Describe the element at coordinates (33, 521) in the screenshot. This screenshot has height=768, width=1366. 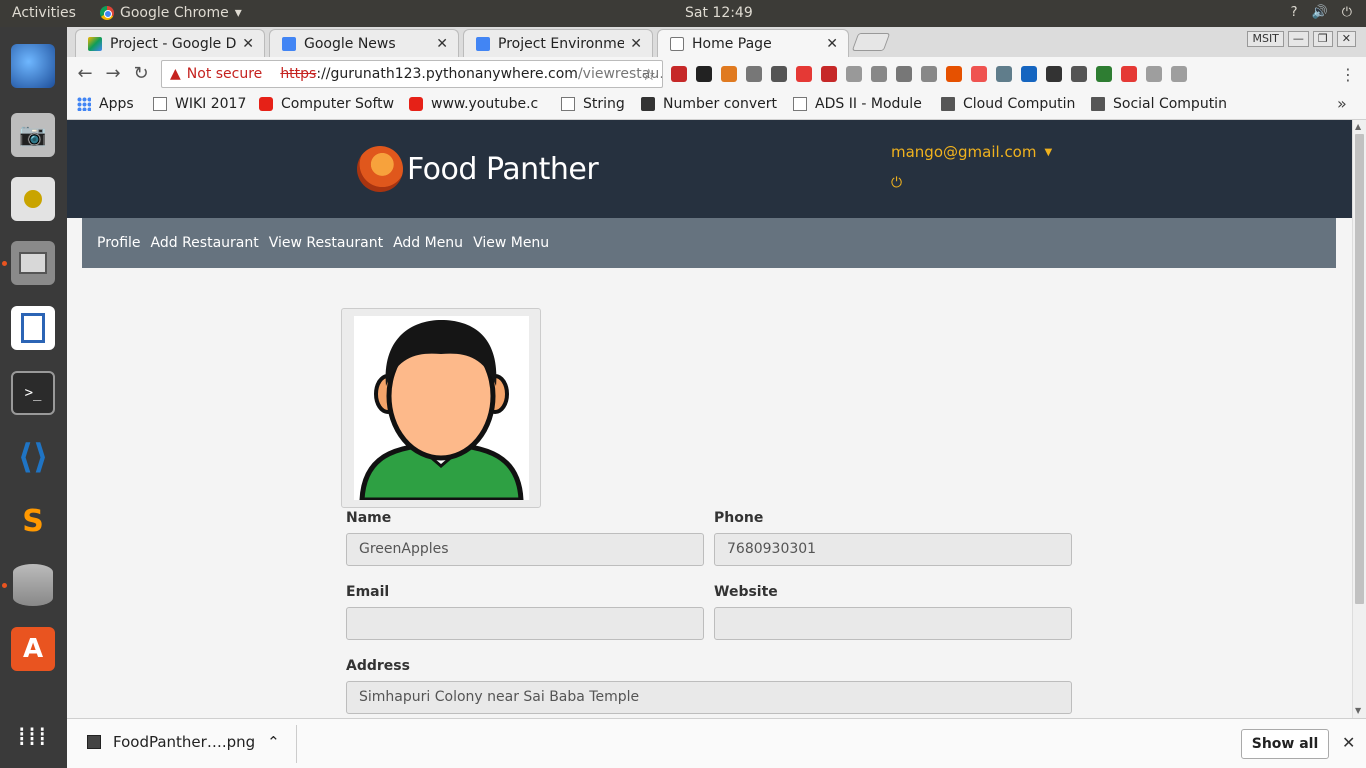
I see `sublime-icon: S` at that location.